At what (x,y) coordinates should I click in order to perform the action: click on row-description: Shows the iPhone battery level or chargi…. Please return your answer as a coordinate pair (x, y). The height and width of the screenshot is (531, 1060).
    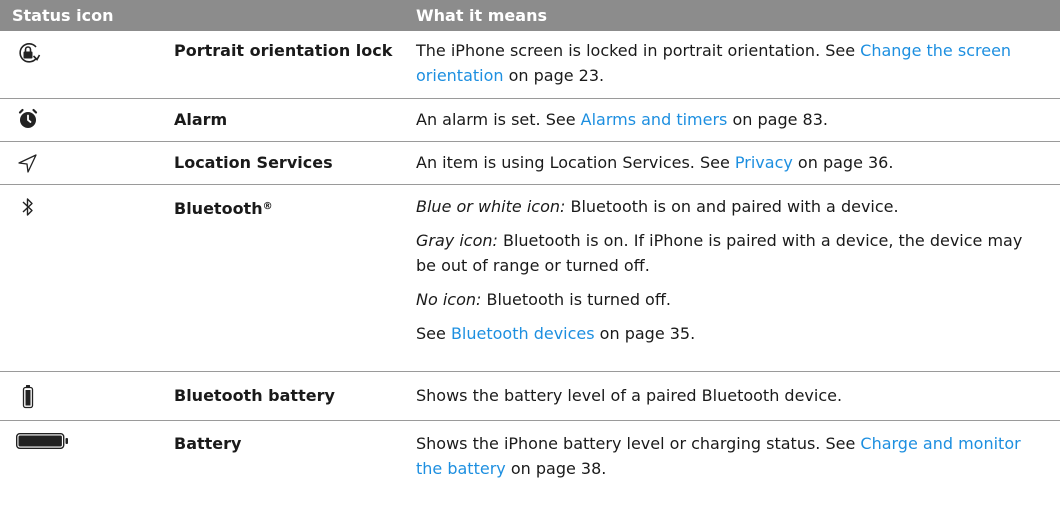
    Looking at the image, I should click on (718, 456).